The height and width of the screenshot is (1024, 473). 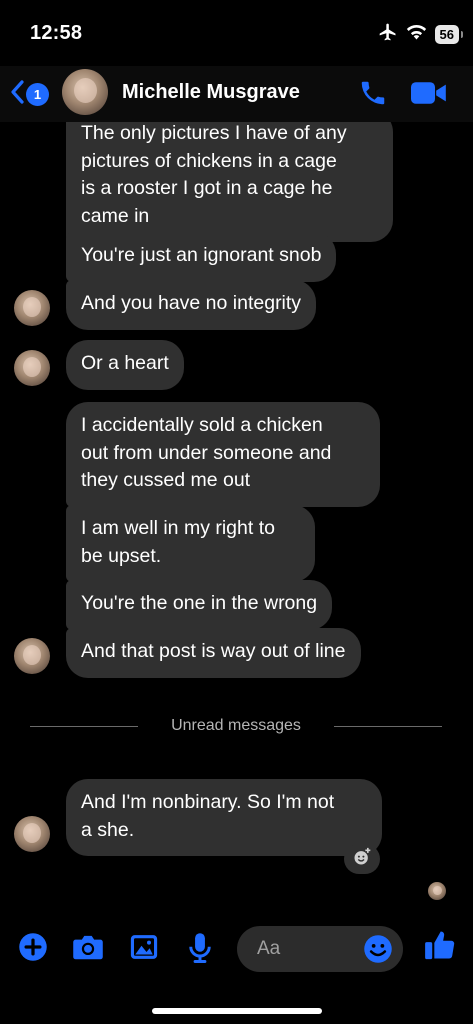 What do you see at coordinates (440, 947) in the screenshot?
I see `thumbs-up-icon` at bounding box center [440, 947].